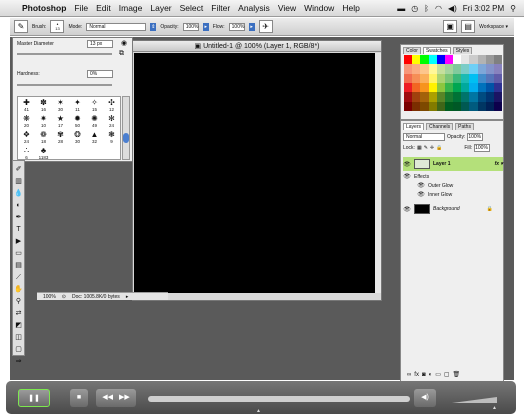 This screenshot has height=420, width=524. I want to click on adjustment-layer-icon: ◐, so click(431, 375).